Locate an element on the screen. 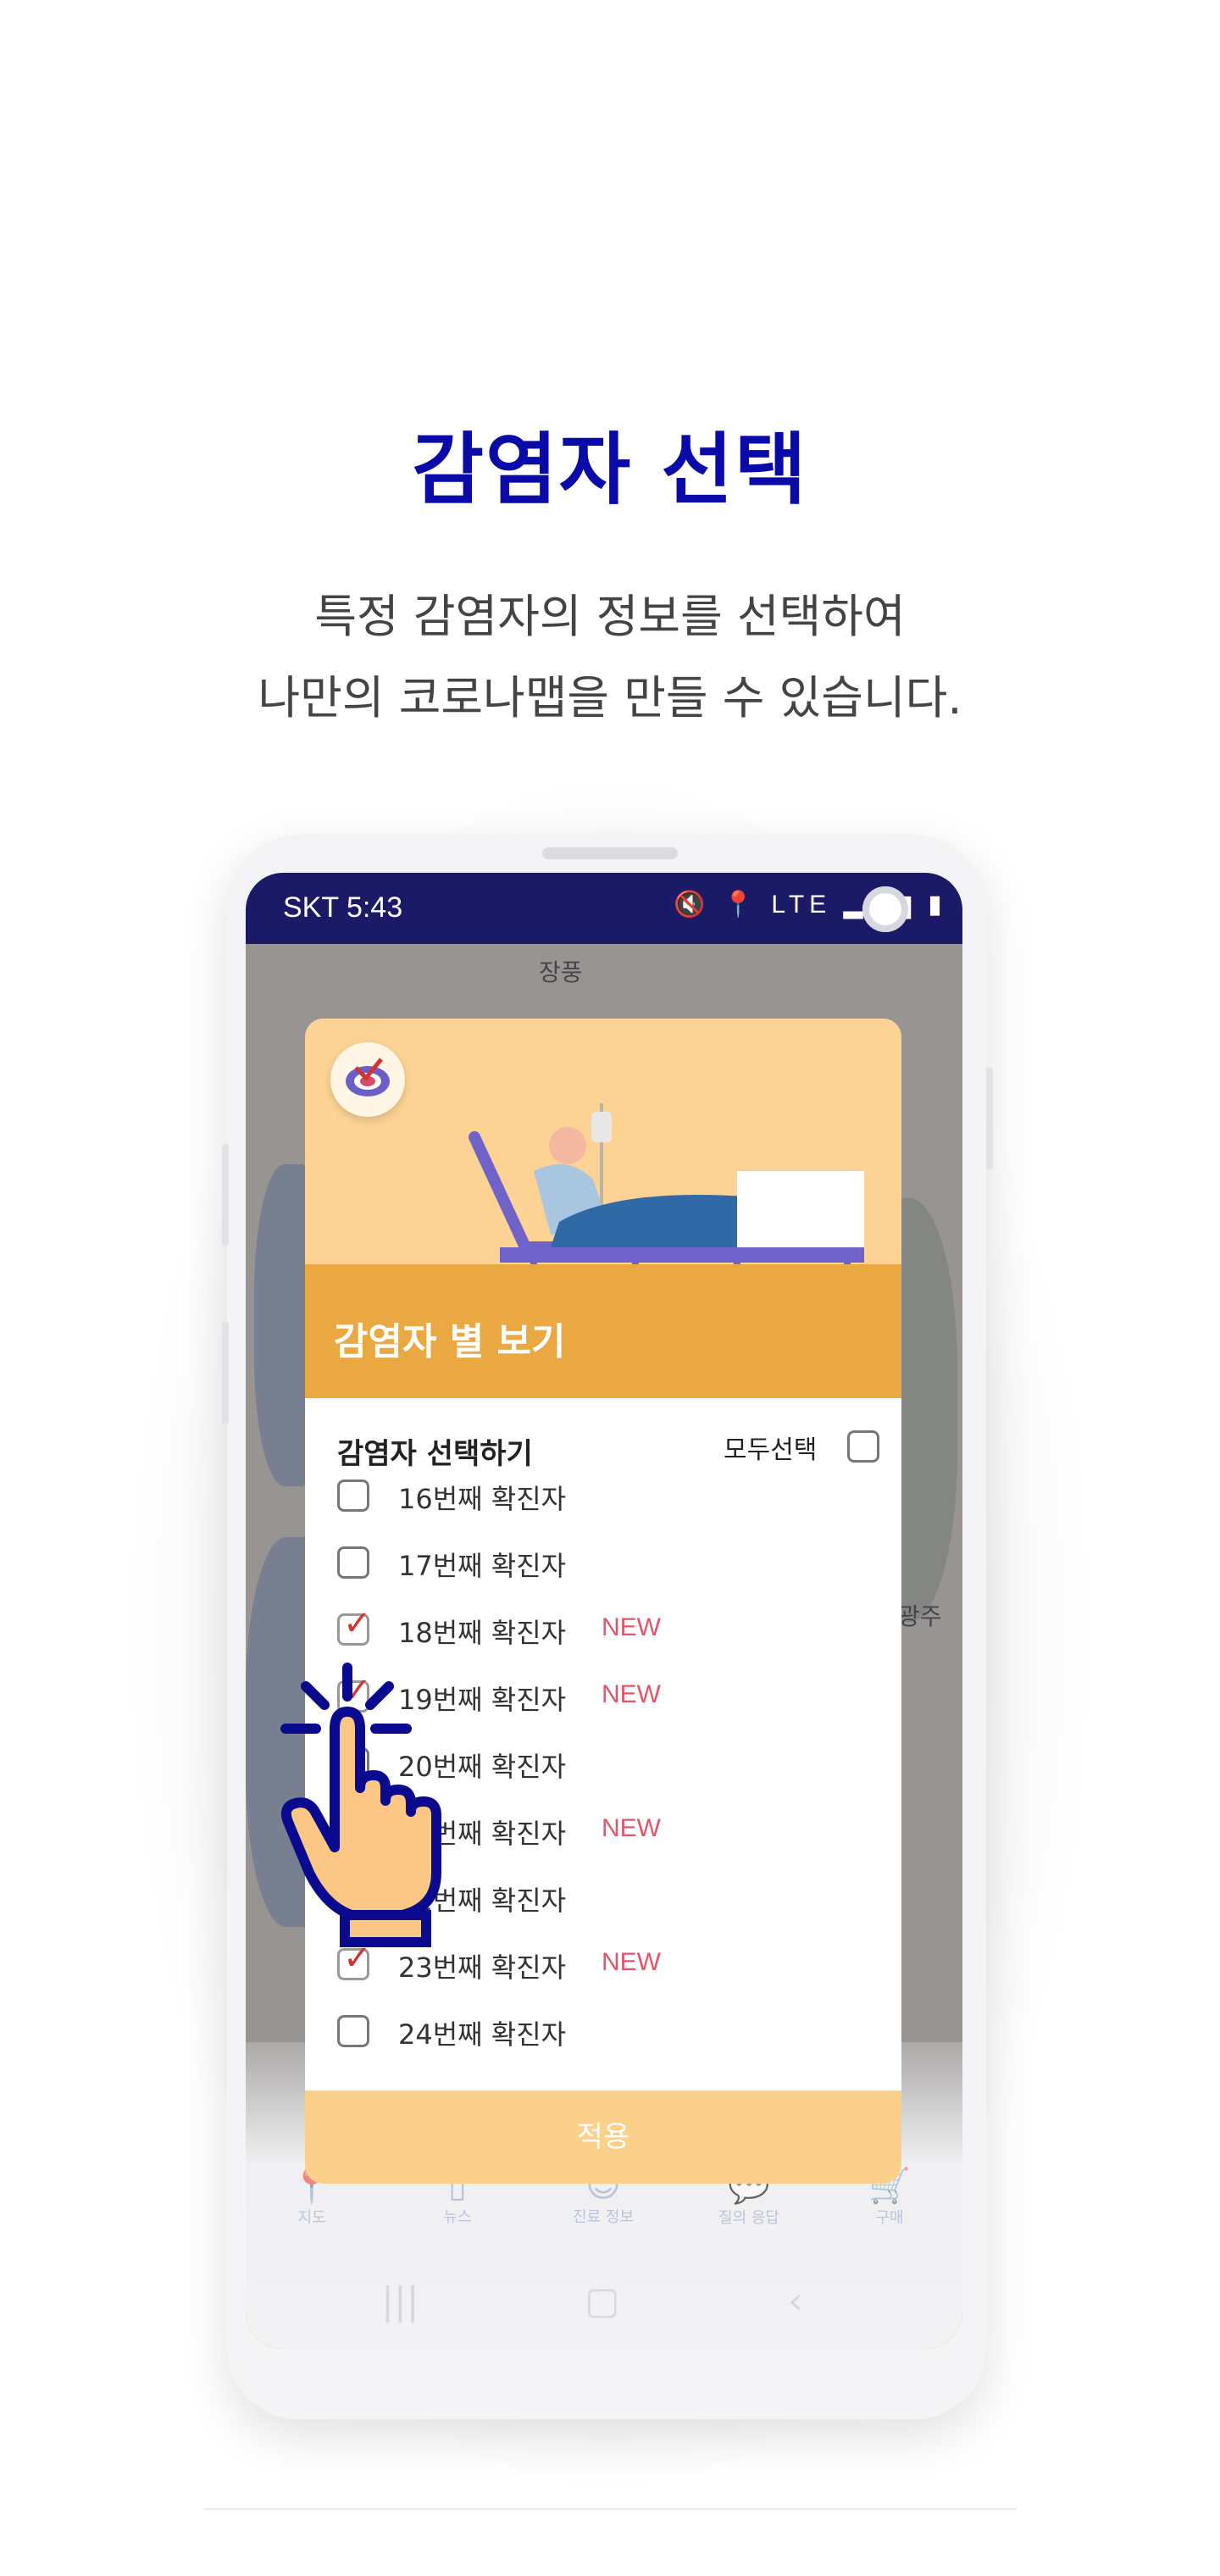 The image size is (1220, 2576). check-icon: ✓ is located at coordinates (357, 1623).